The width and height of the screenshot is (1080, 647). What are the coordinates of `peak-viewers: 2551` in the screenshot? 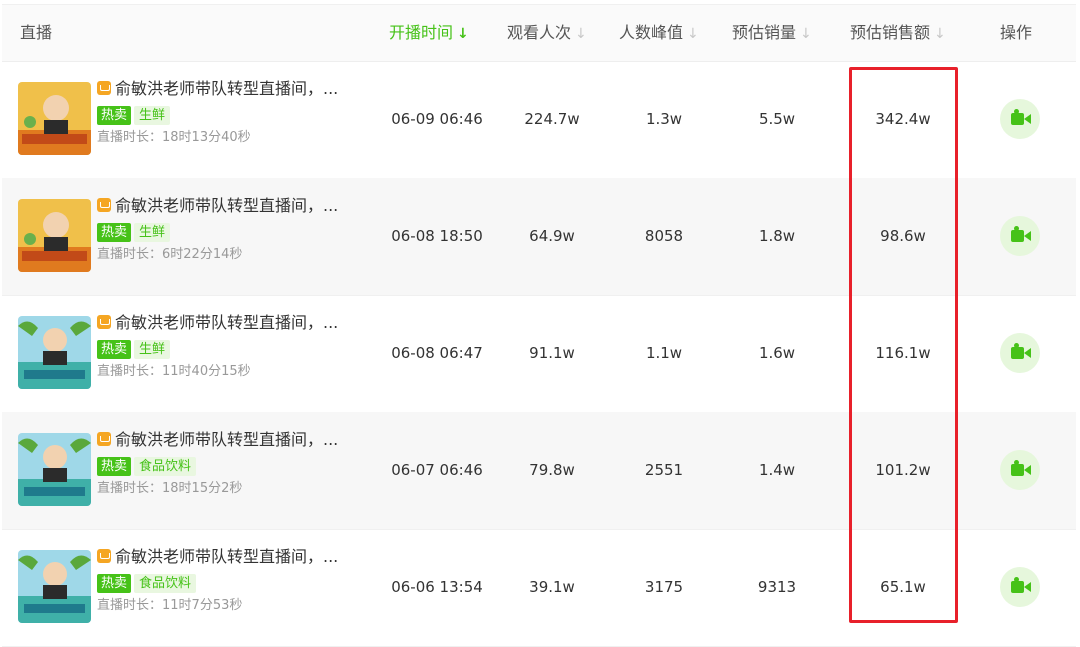 It's located at (664, 470).